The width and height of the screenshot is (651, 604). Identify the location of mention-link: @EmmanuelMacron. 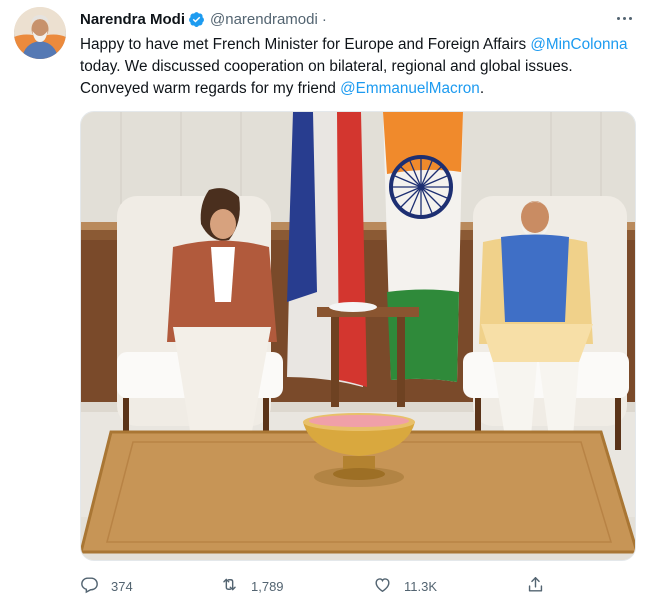
(410, 88).